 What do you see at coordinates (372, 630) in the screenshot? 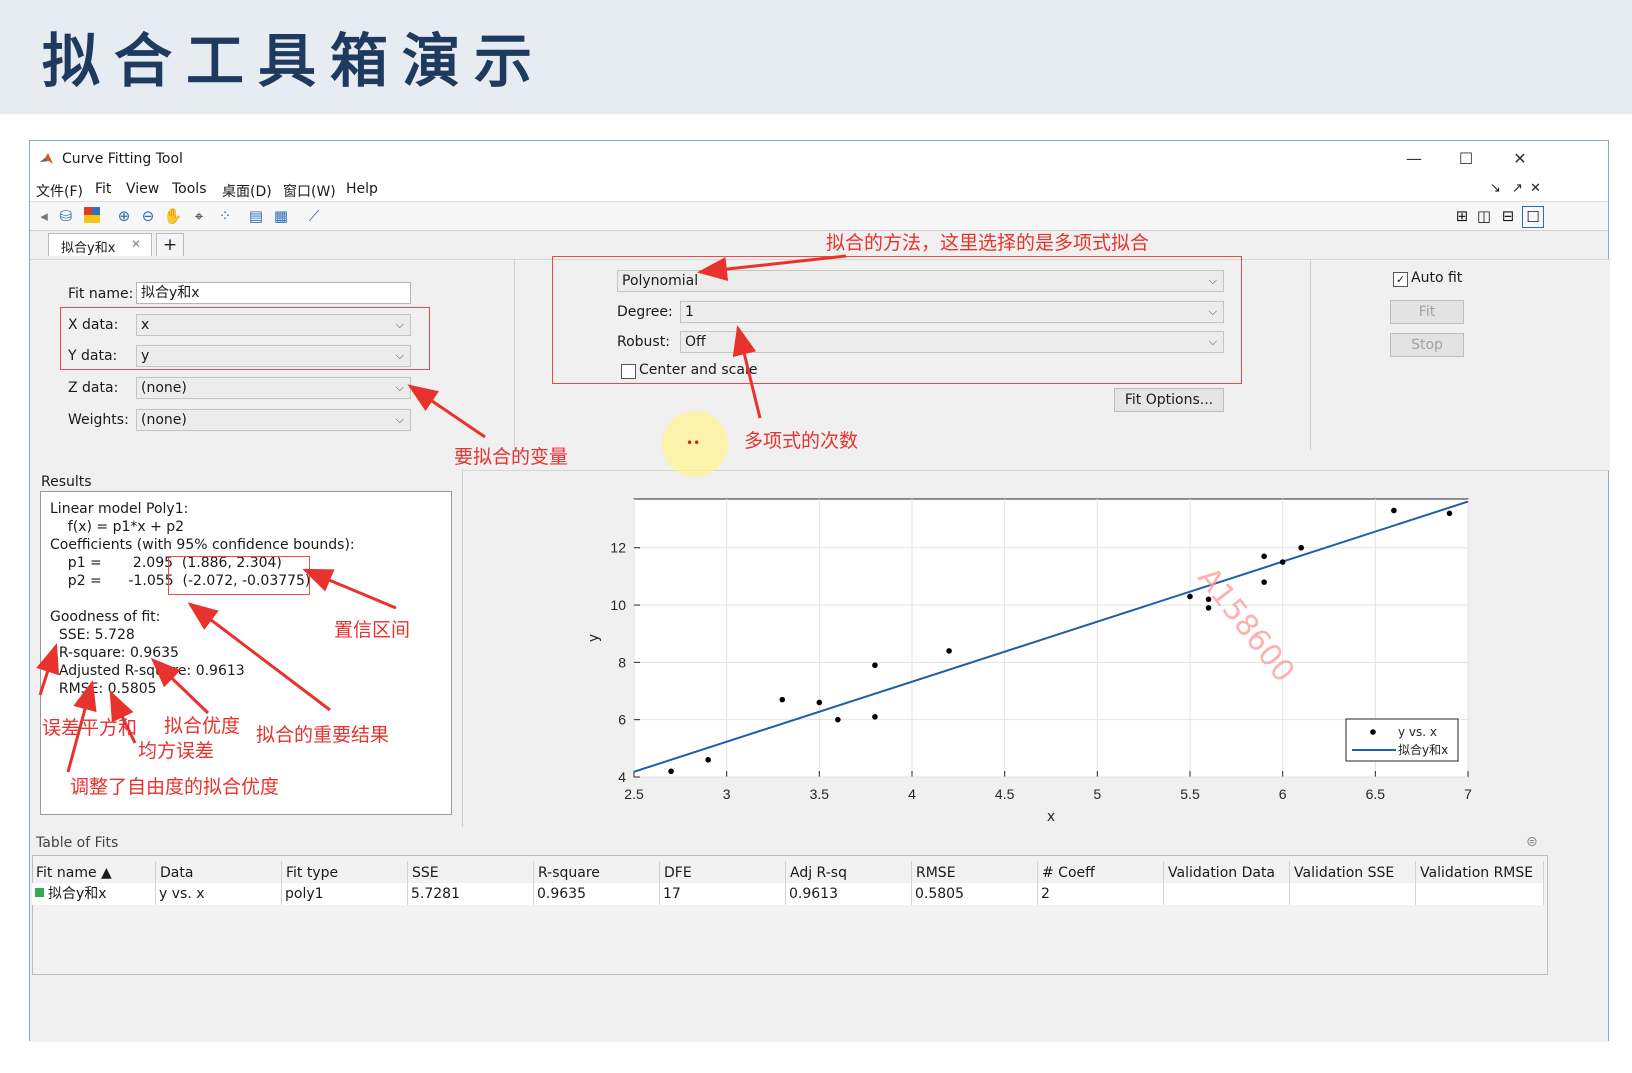
I see `annotation-confidence: 置信区间` at bounding box center [372, 630].